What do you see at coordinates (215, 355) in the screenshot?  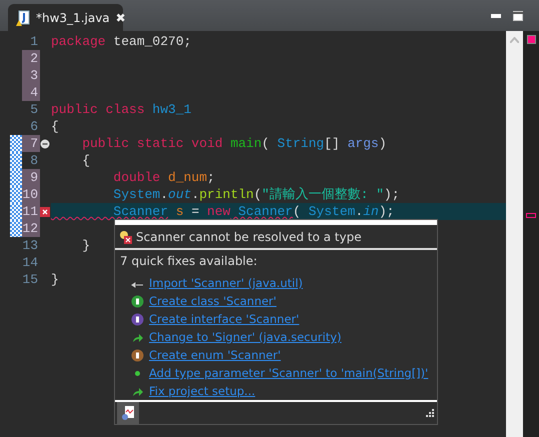 I see `quick-fix-link: Create enum 'Scanner'` at bounding box center [215, 355].